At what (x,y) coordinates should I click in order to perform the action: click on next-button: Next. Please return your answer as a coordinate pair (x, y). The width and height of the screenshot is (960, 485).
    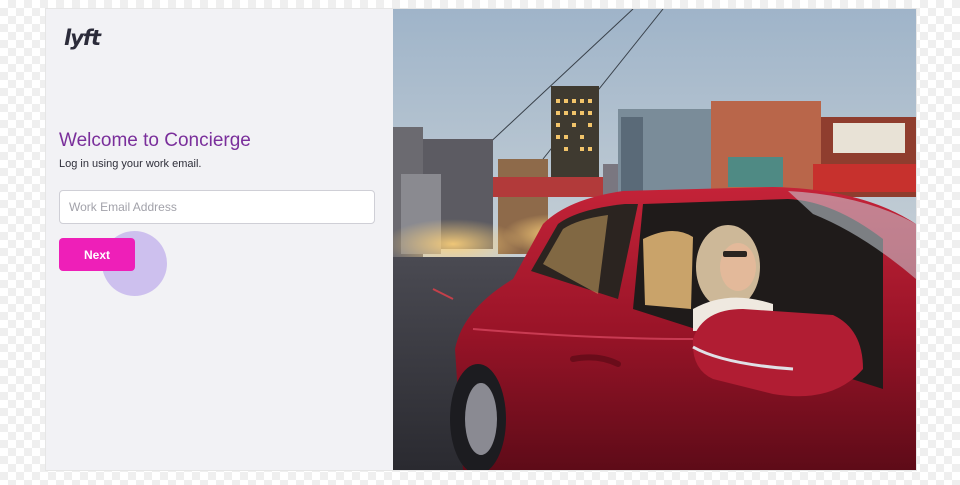
    Looking at the image, I should click on (97, 254).